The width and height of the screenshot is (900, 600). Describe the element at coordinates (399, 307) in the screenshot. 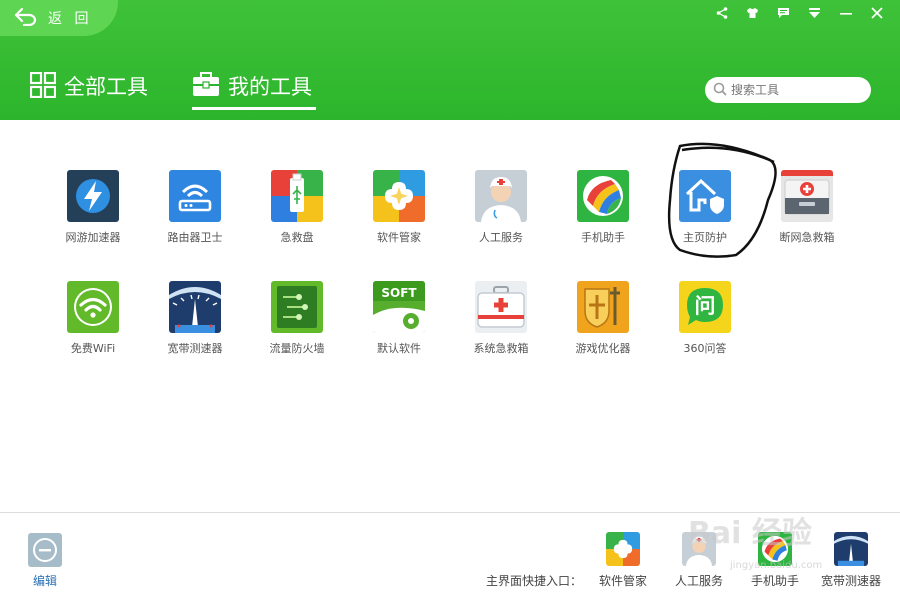

I see `soft-icon: SOFT` at that location.